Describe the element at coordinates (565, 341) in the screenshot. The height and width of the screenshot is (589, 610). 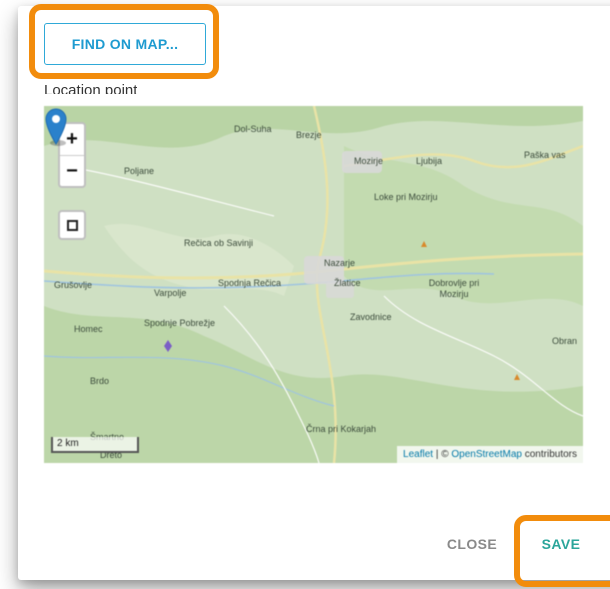
I see `map-label-obran: Obran` at that location.